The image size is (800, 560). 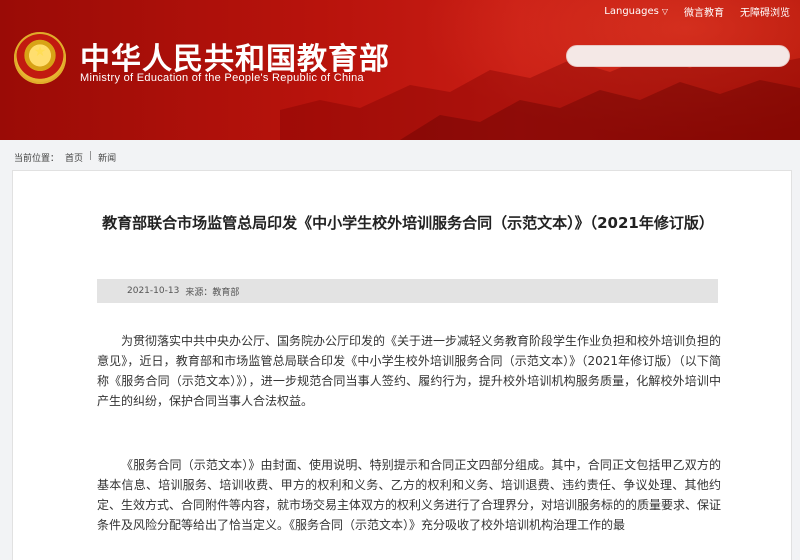 What do you see at coordinates (226, 292) in the screenshot?
I see `article-source: 教育部` at bounding box center [226, 292].